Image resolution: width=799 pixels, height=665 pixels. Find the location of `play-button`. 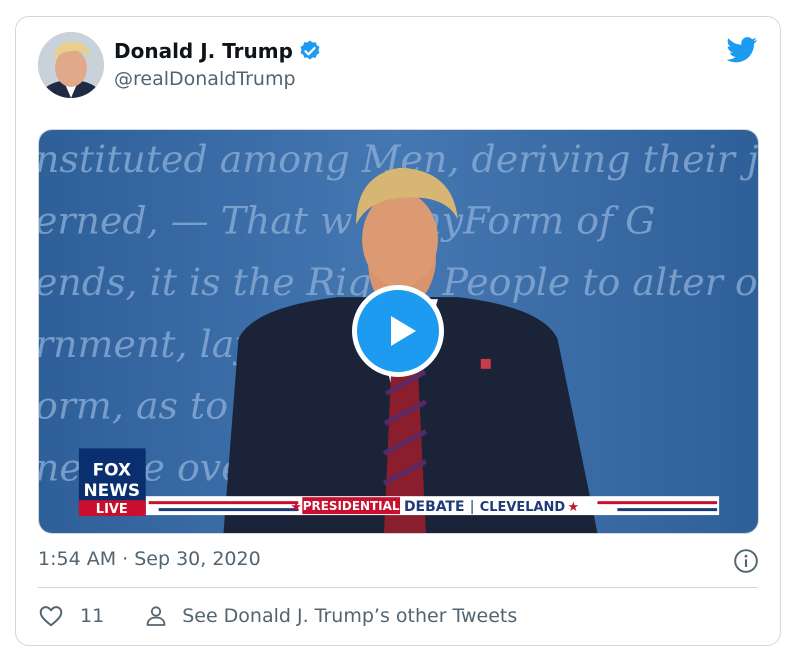

play-button is located at coordinates (398, 331).